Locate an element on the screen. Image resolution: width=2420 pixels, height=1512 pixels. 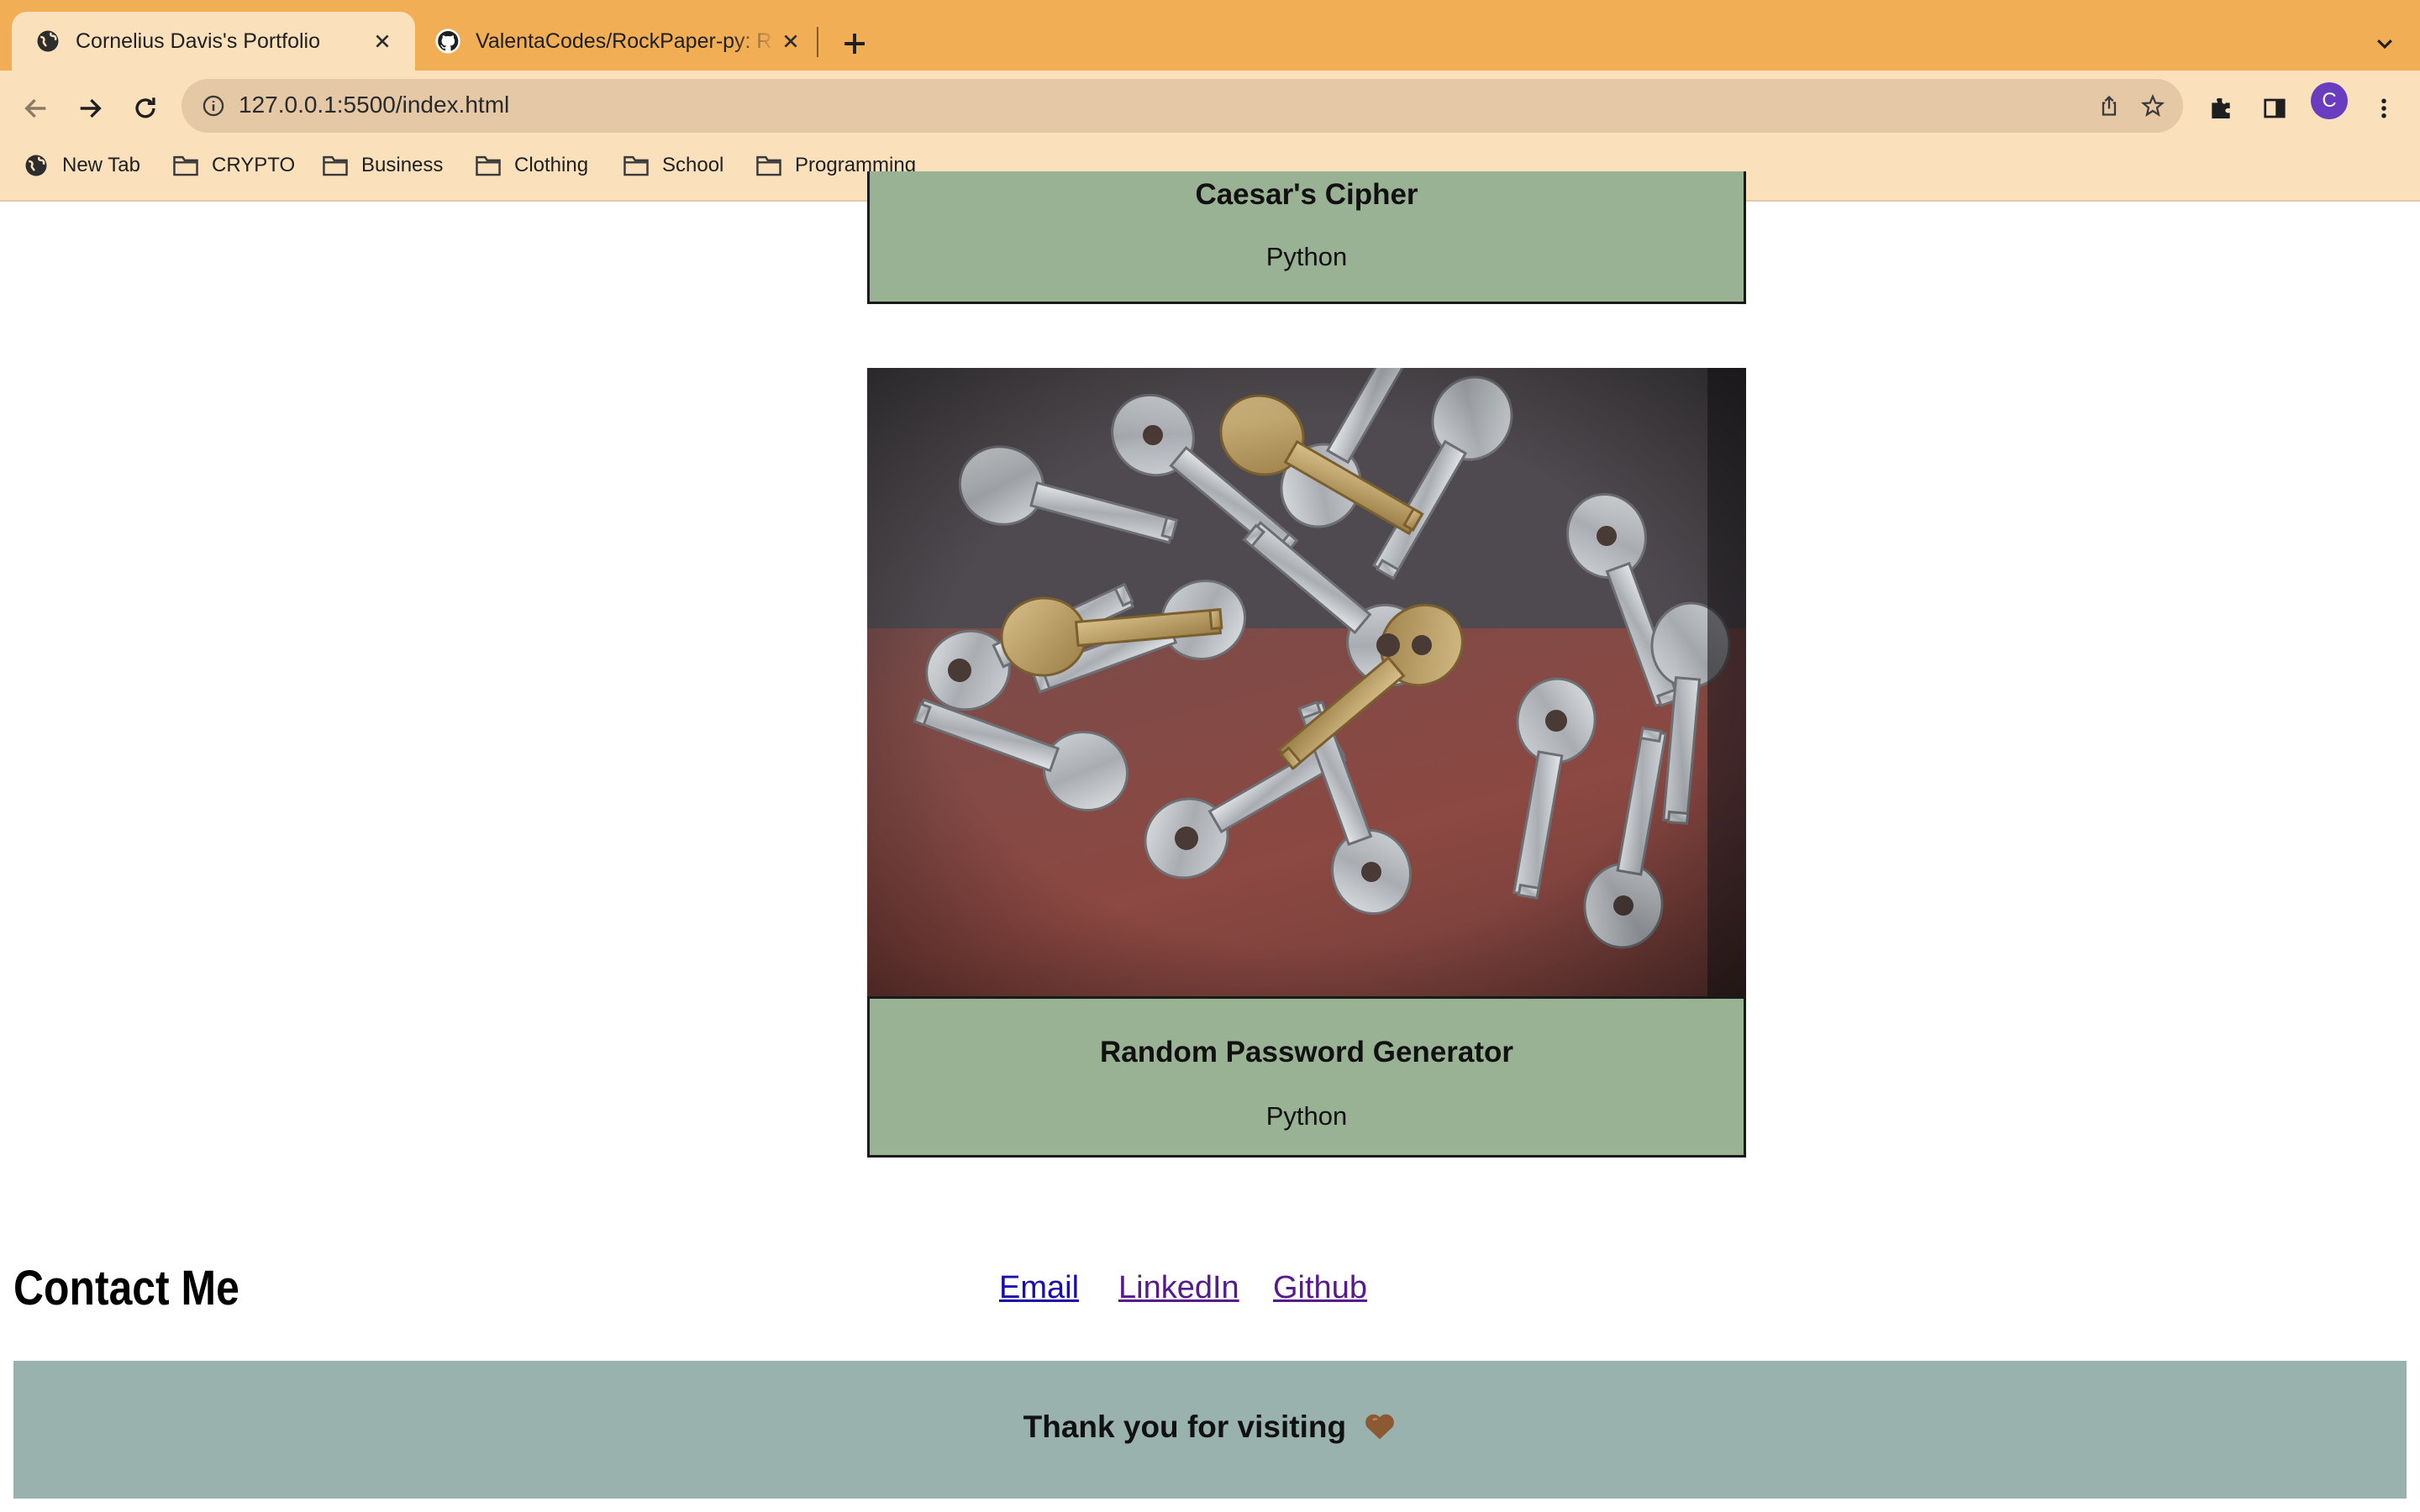
reload-icon is located at coordinates (145, 108).